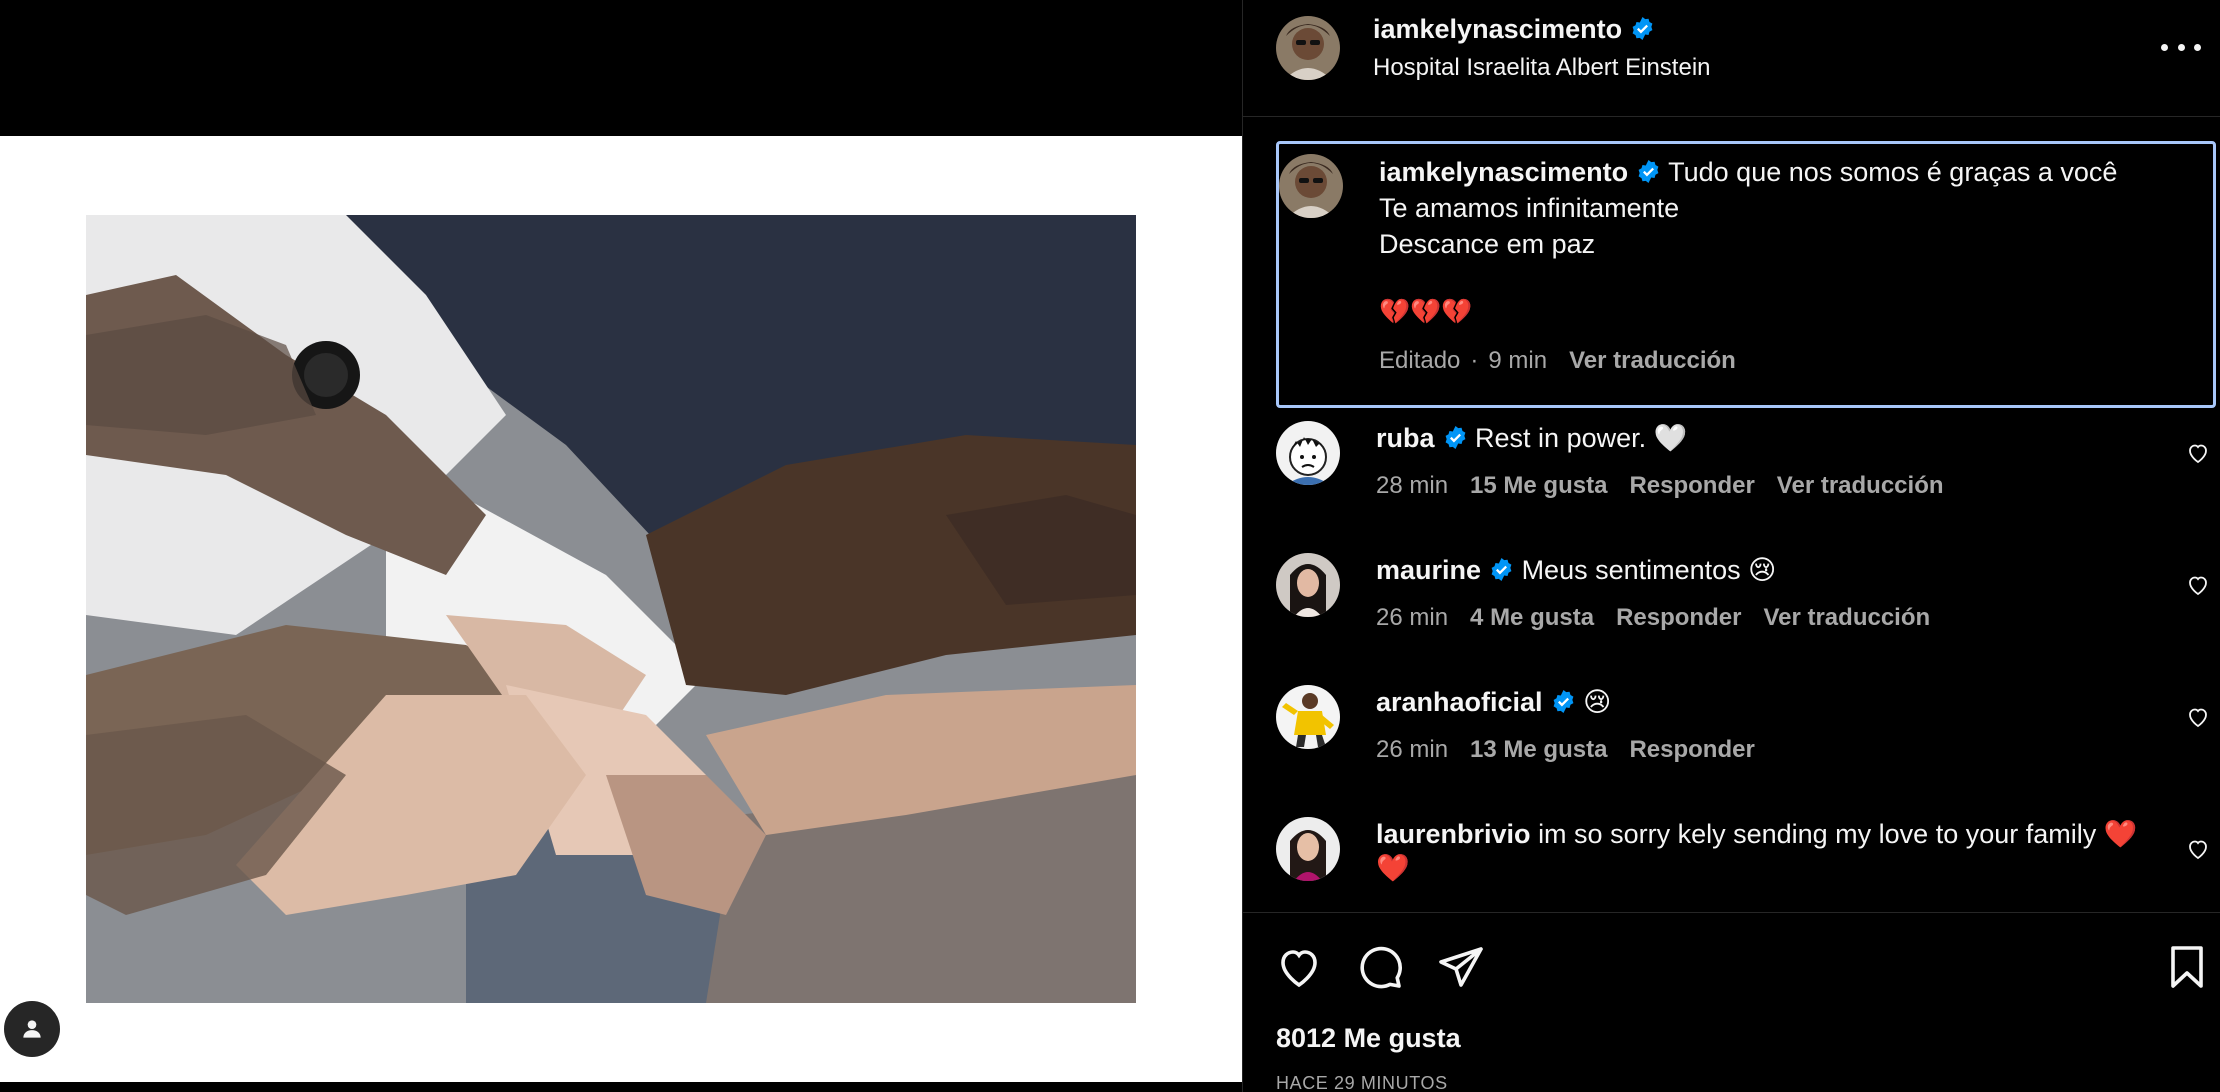 The image size is (2220, 1092). What do you see at coordinates (1368, 1038) in the screenshot?
I see `likes-count: 8012 Me gusta` at bounding box center [1368, 1038].